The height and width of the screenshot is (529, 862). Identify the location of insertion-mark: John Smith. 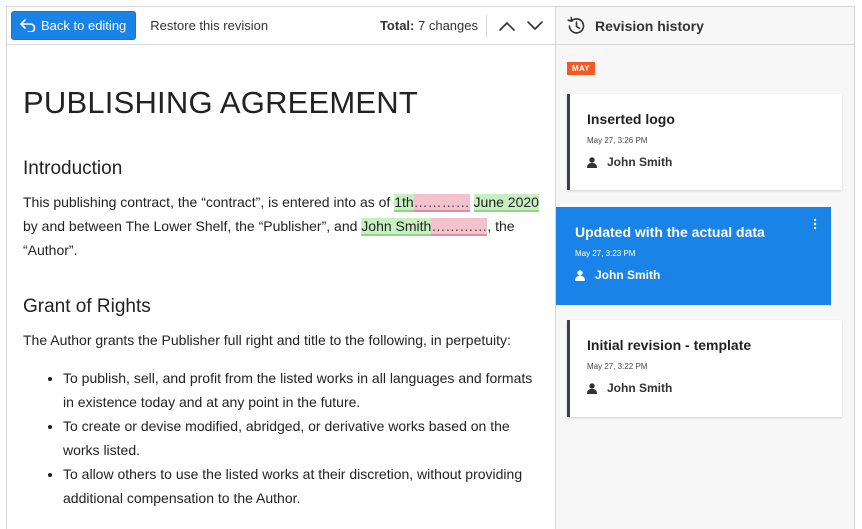
(396, 227).